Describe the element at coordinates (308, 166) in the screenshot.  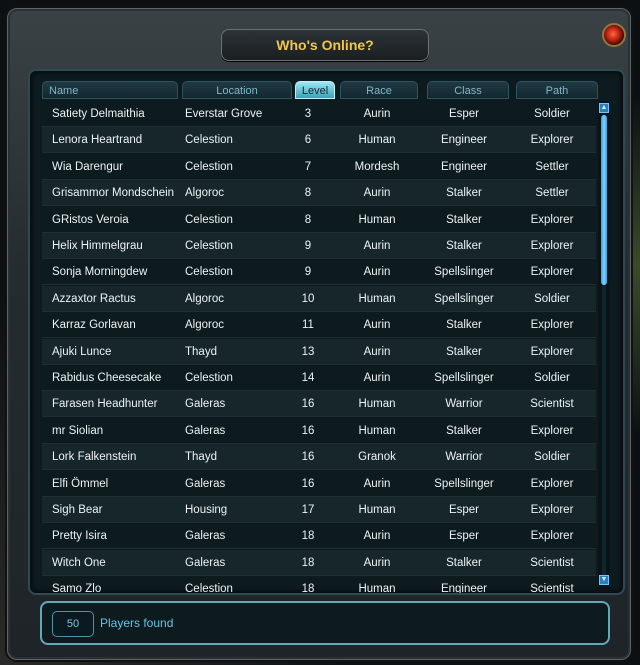
I see `cell-level: 7` at that location.